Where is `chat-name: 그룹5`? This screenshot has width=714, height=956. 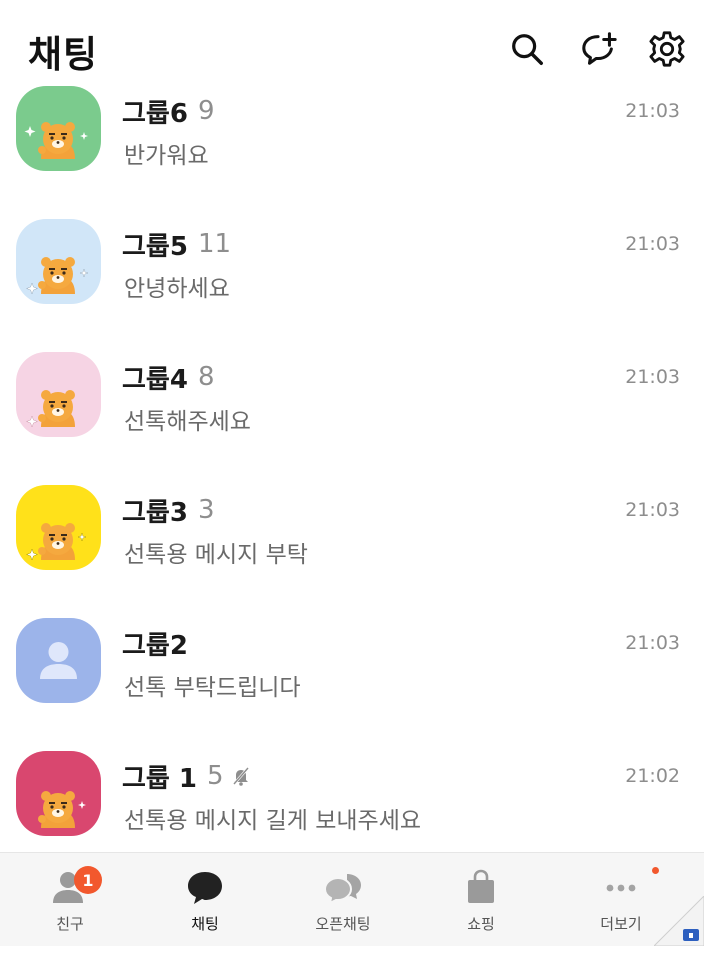
chat-name: 그룹5 is located at coordinates (155, 246).